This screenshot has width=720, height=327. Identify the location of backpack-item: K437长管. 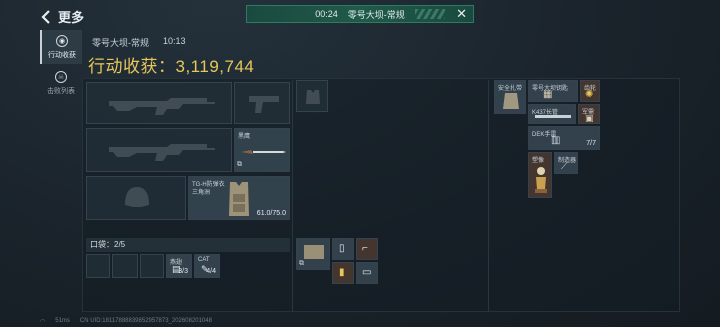
(552, 114).